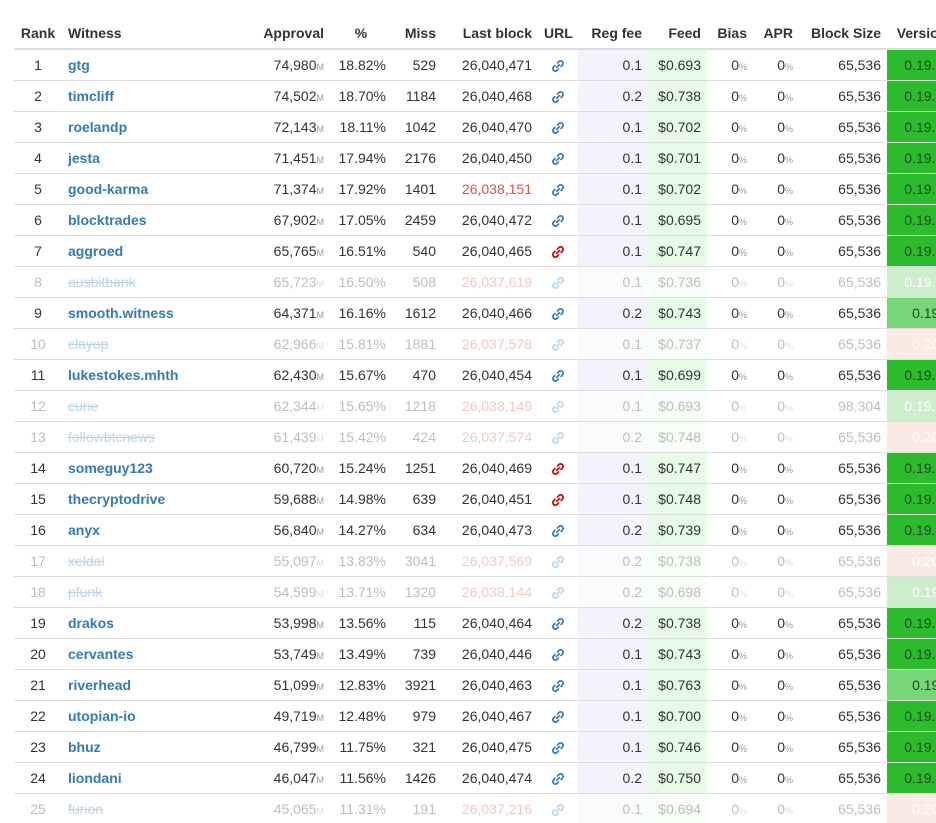 The width and height of the screenshot is (936, 823). Describe the element at coordinates (83, 406) in the screenshot. I see `witness-link: curie` at that location.